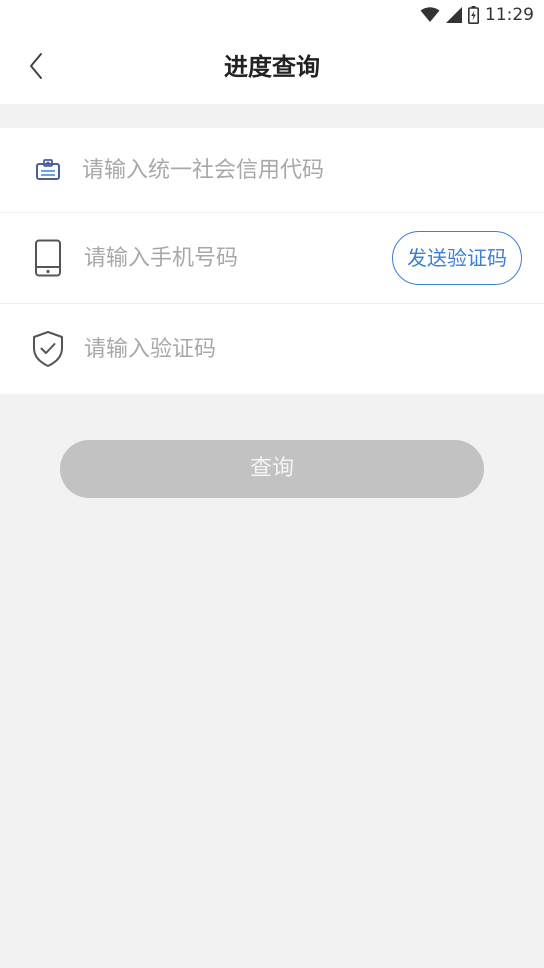  Describe the element at coordinates (312, 170) in the screenshot. I see `credit-code-input` at that location.